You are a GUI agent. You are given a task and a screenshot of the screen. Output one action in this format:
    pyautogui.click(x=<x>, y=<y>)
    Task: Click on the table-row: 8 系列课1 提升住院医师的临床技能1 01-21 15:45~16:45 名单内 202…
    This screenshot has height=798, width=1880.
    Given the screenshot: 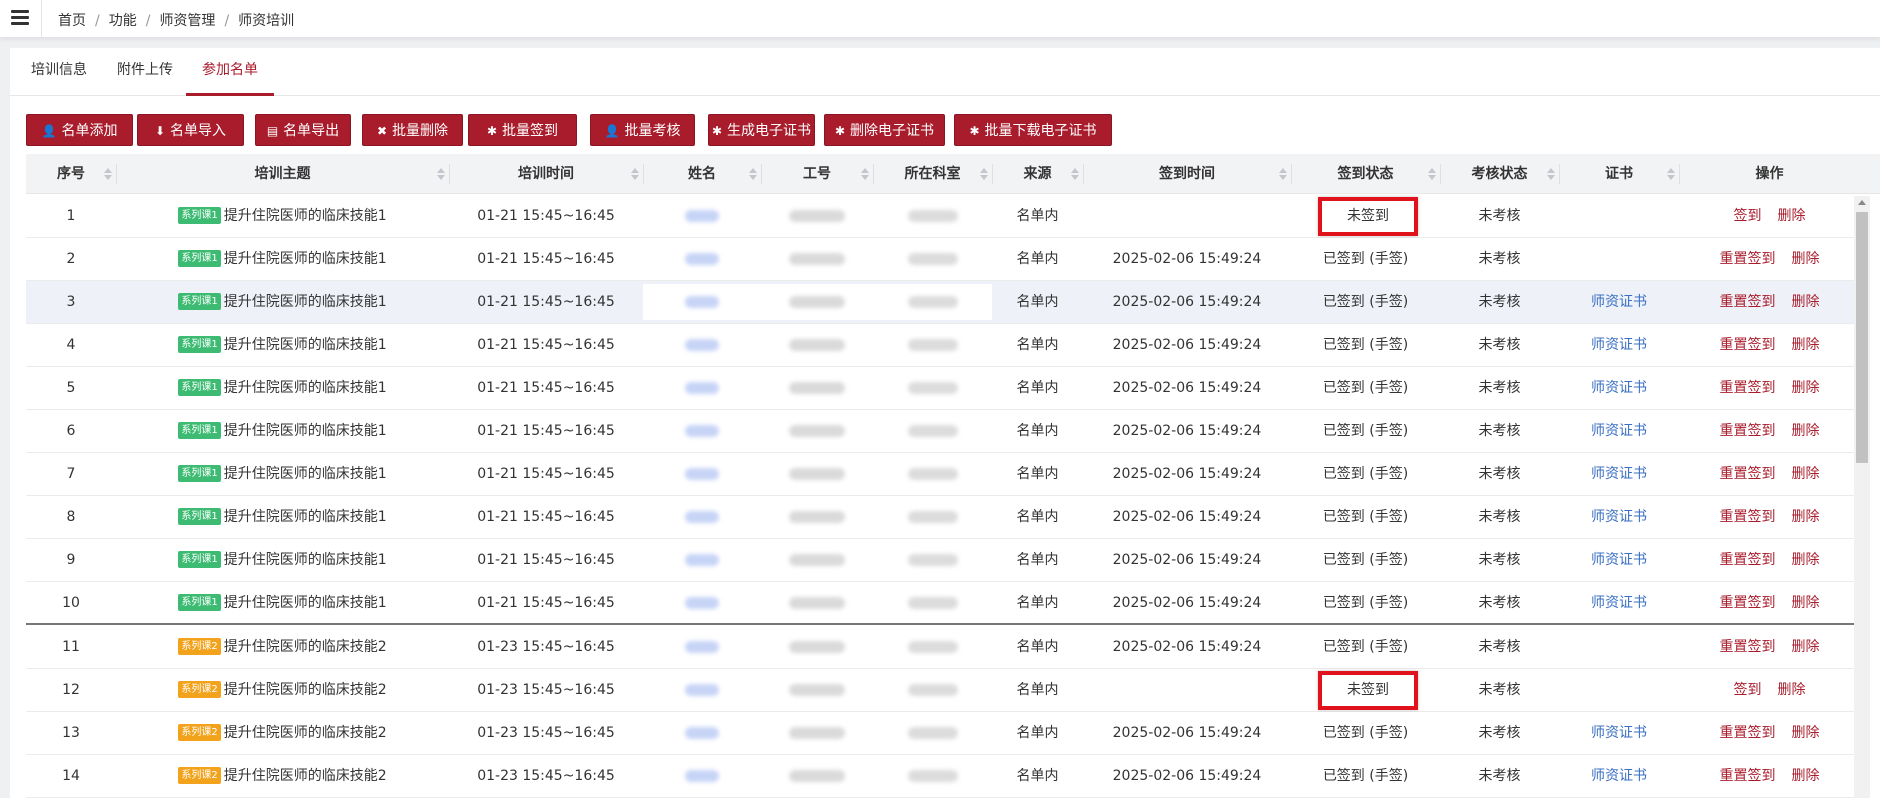 What is the action you would take?
    pyautogui.click(x=943, y=517)
    